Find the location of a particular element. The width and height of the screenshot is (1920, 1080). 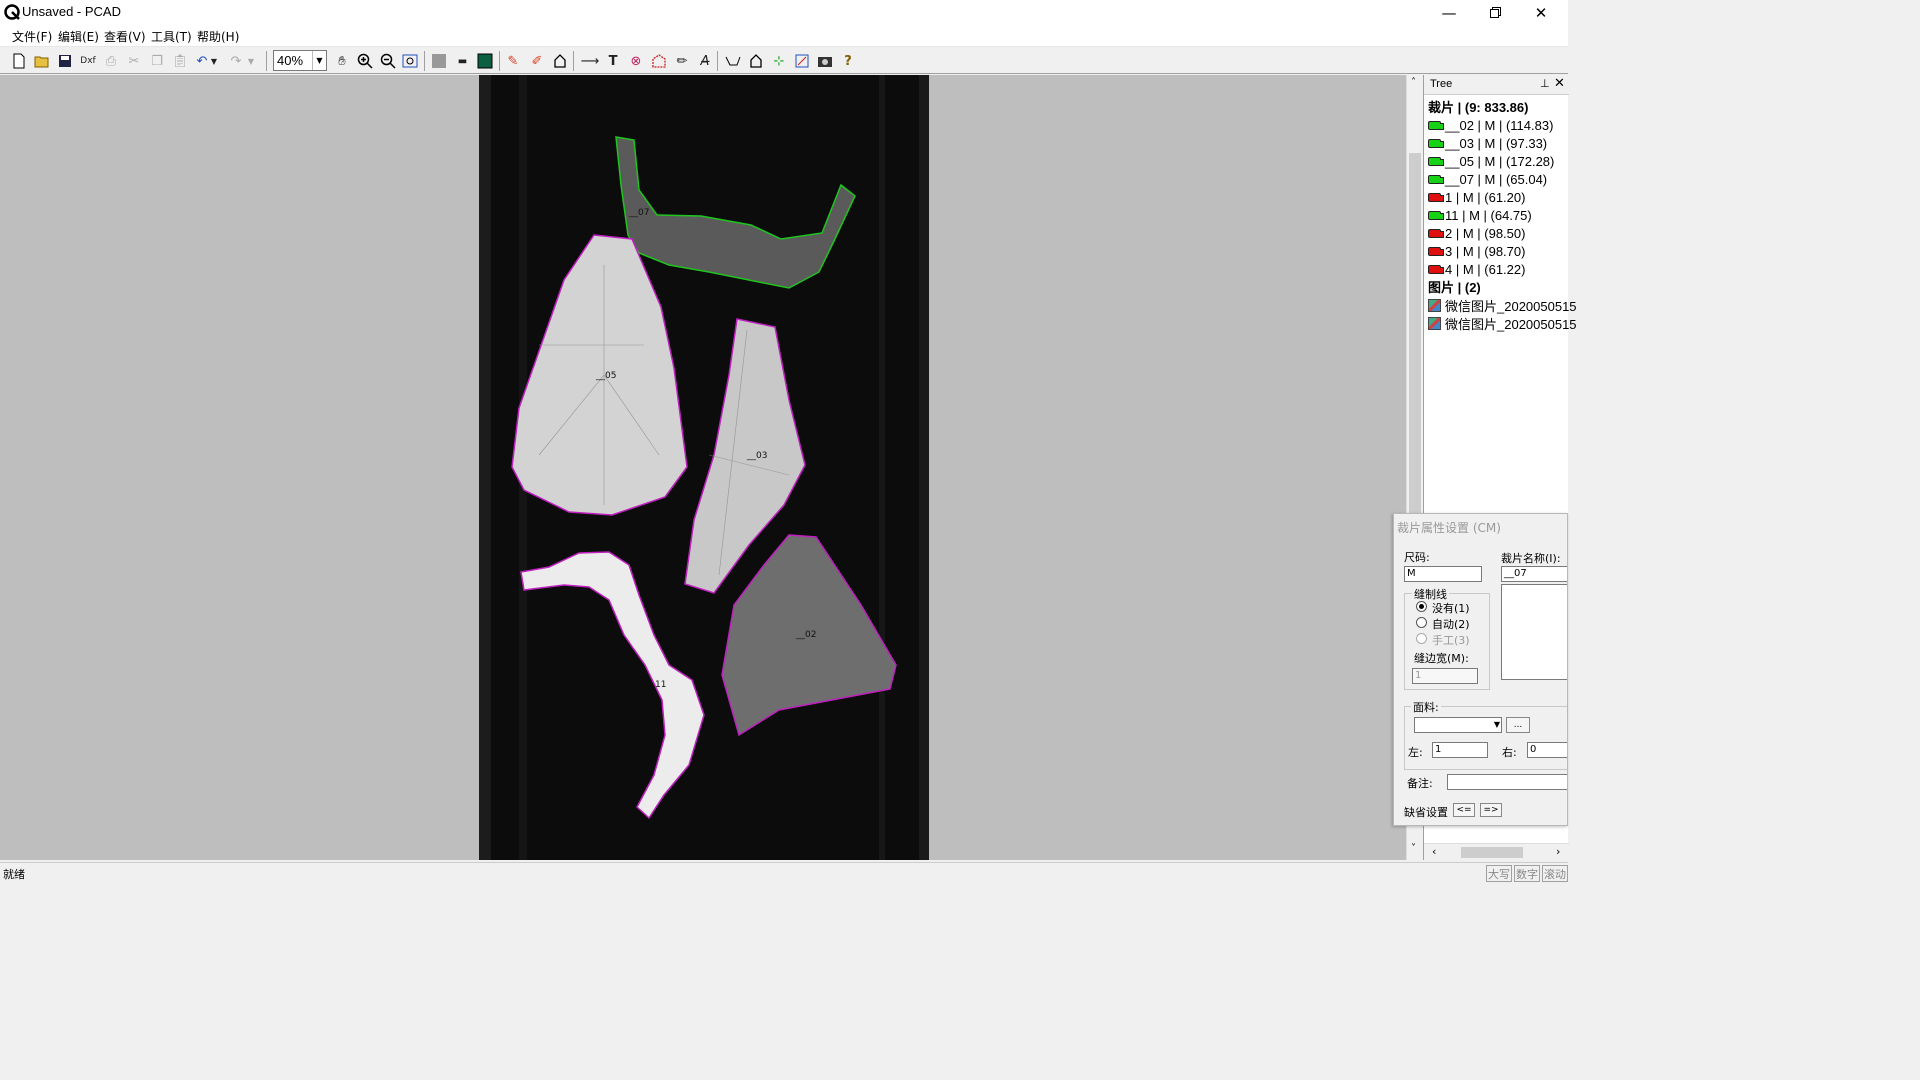

mark-point-button: ⊗ is located at coordinates (636, 61).